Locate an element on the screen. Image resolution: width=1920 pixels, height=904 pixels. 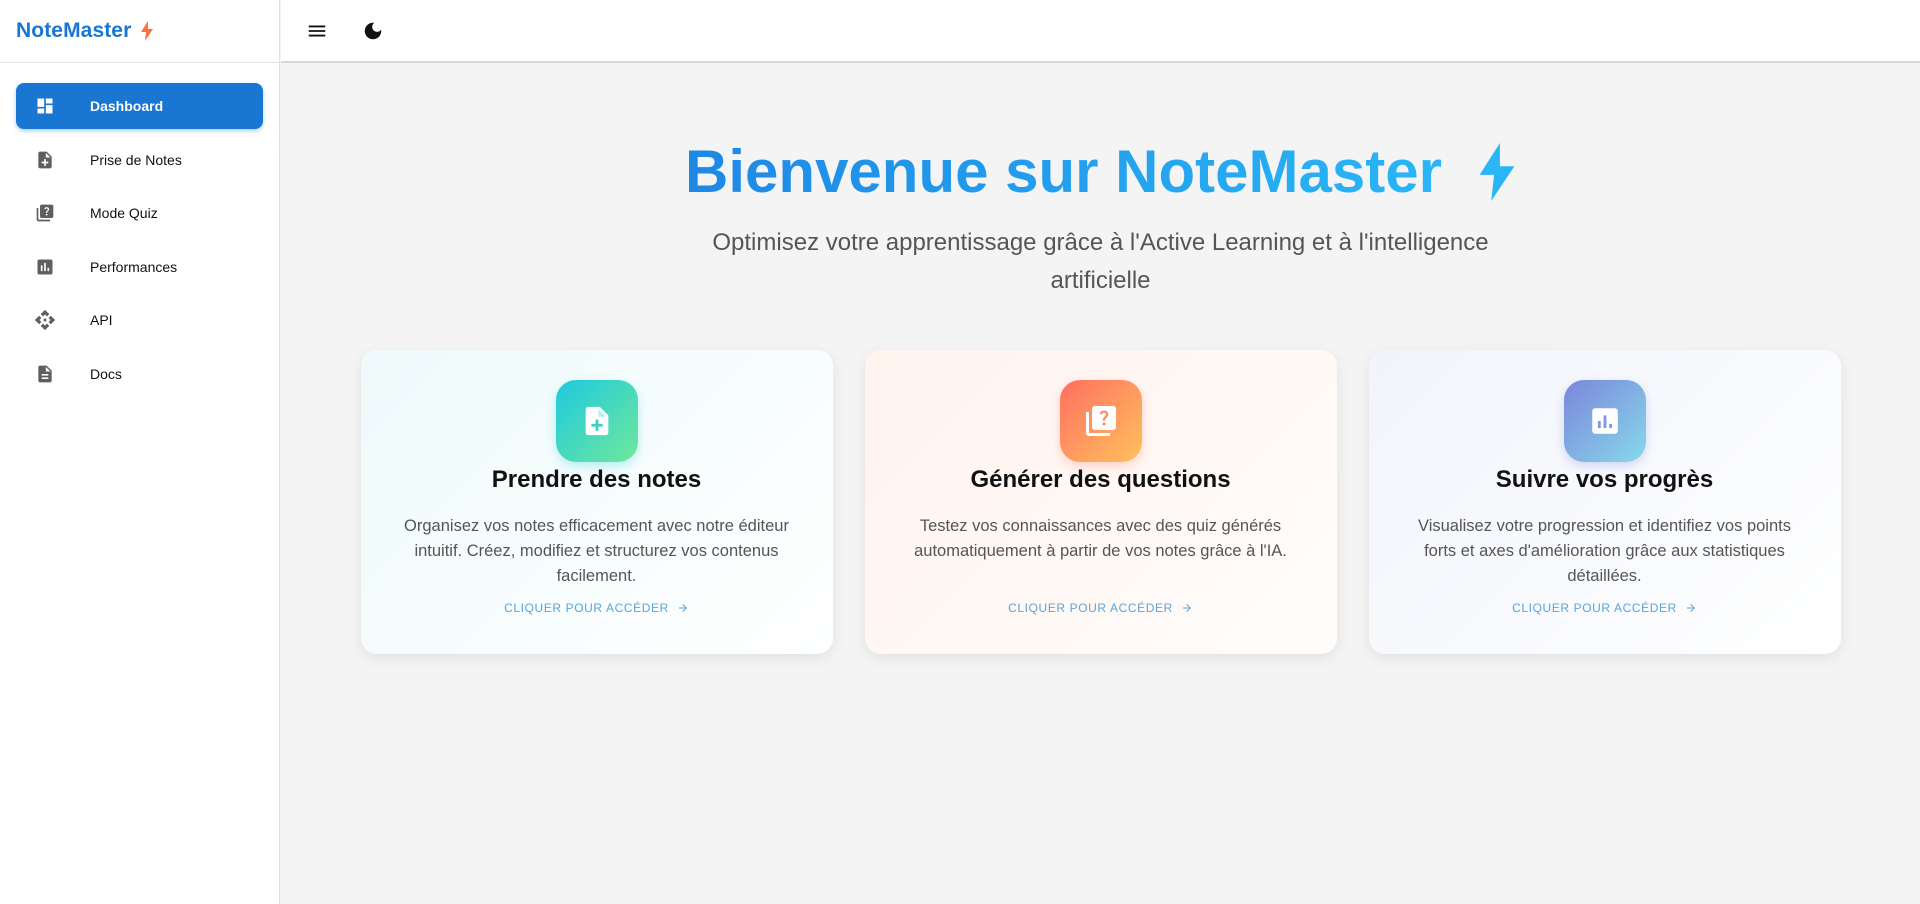
api-icon is located at coordinates (45, 320).